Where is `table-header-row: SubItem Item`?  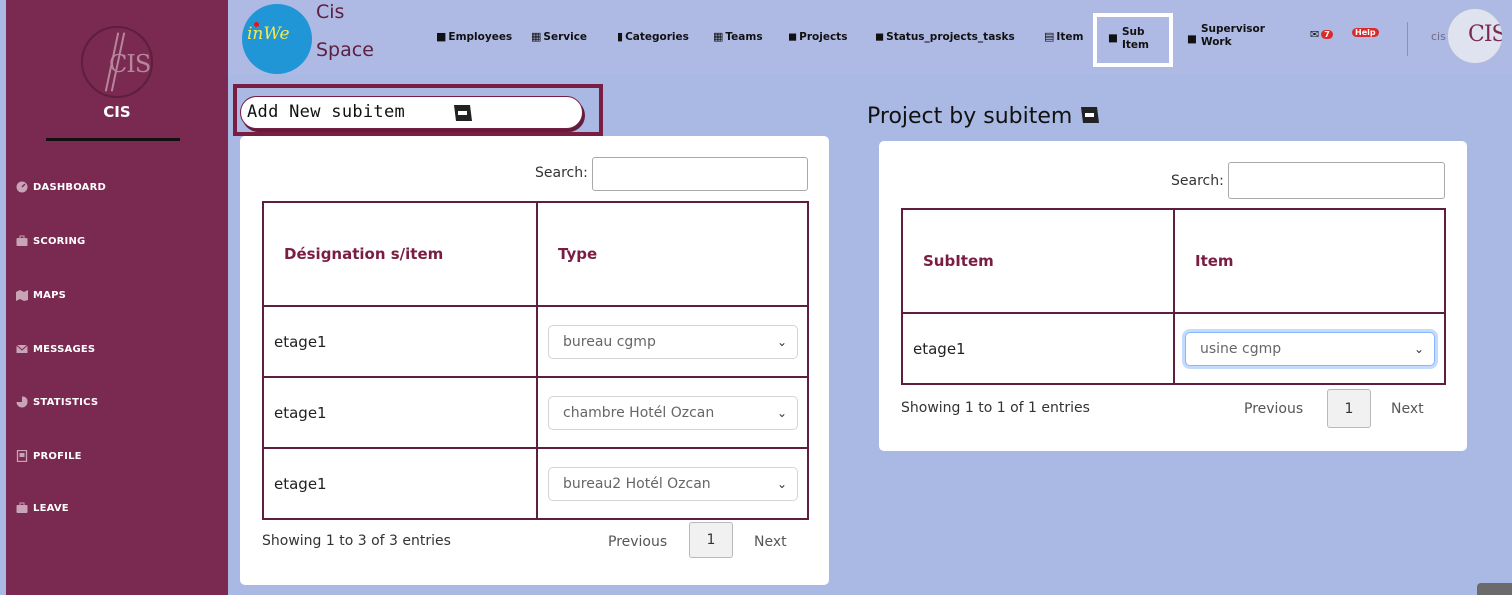
table-header-row: SubItem Item is located at coordinates (1173, 261).